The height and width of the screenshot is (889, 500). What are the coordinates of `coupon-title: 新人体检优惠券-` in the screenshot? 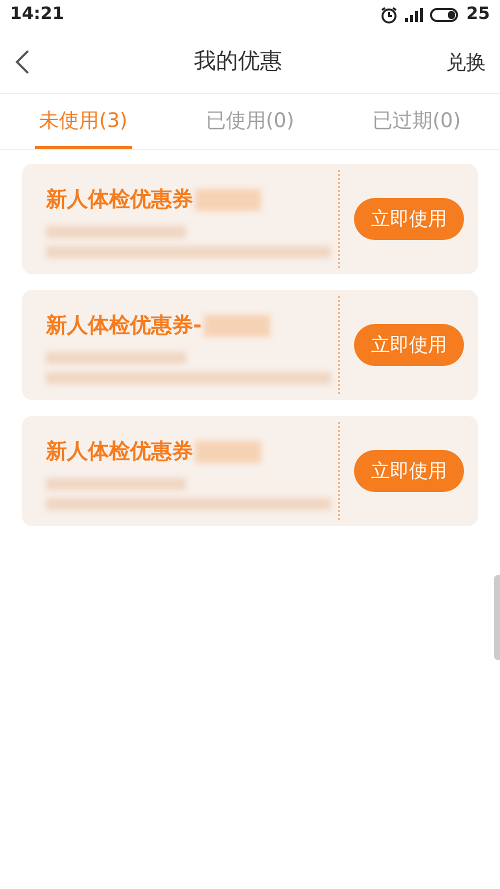 It's located at (124, 325).